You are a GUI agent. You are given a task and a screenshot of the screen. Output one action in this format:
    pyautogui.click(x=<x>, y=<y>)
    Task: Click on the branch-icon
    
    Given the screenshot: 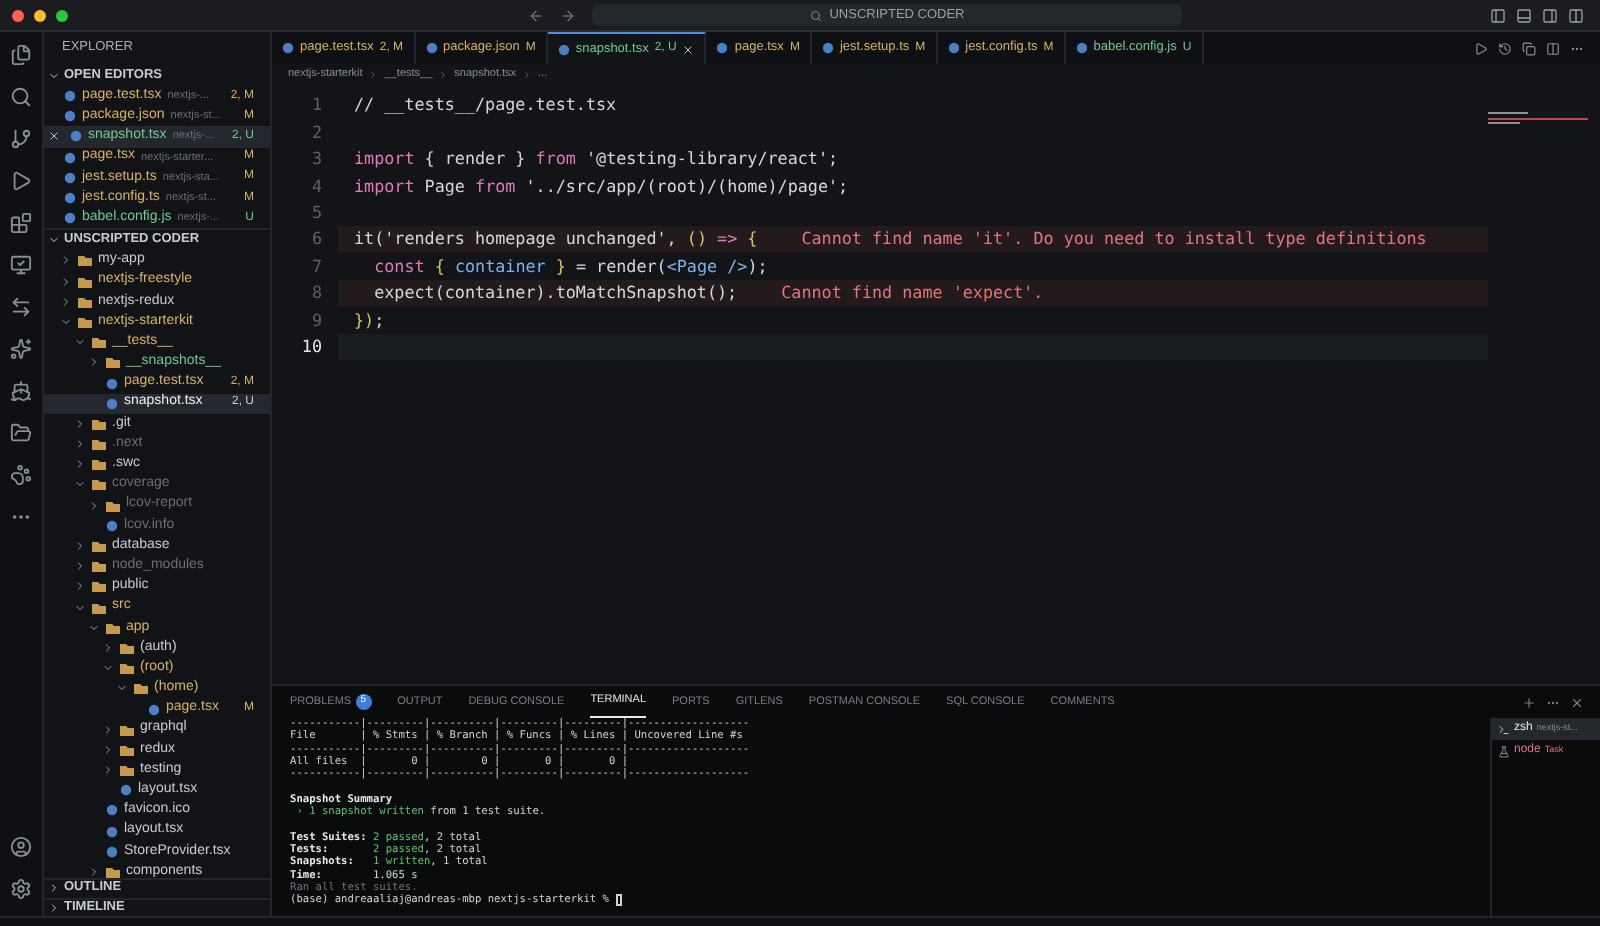 What is the action you would take?
    pyautogui.click(x=21, y=139)
    